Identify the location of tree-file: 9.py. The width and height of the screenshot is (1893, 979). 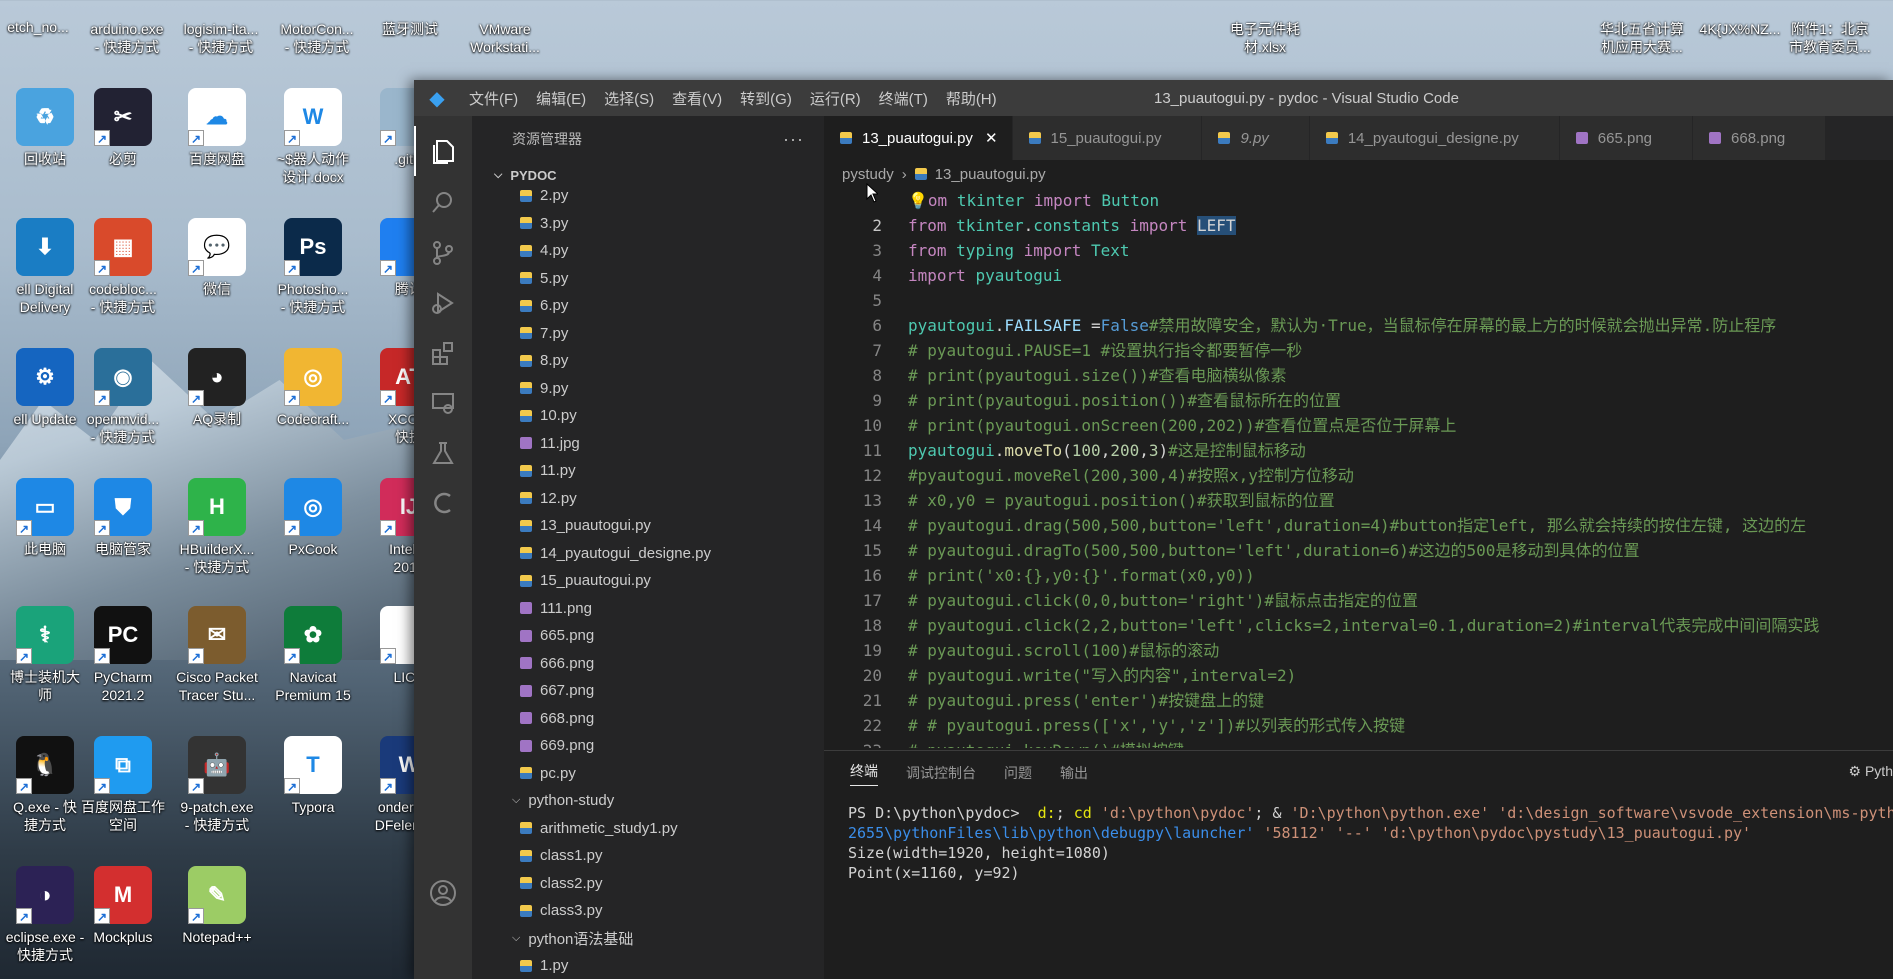
(648, 389).